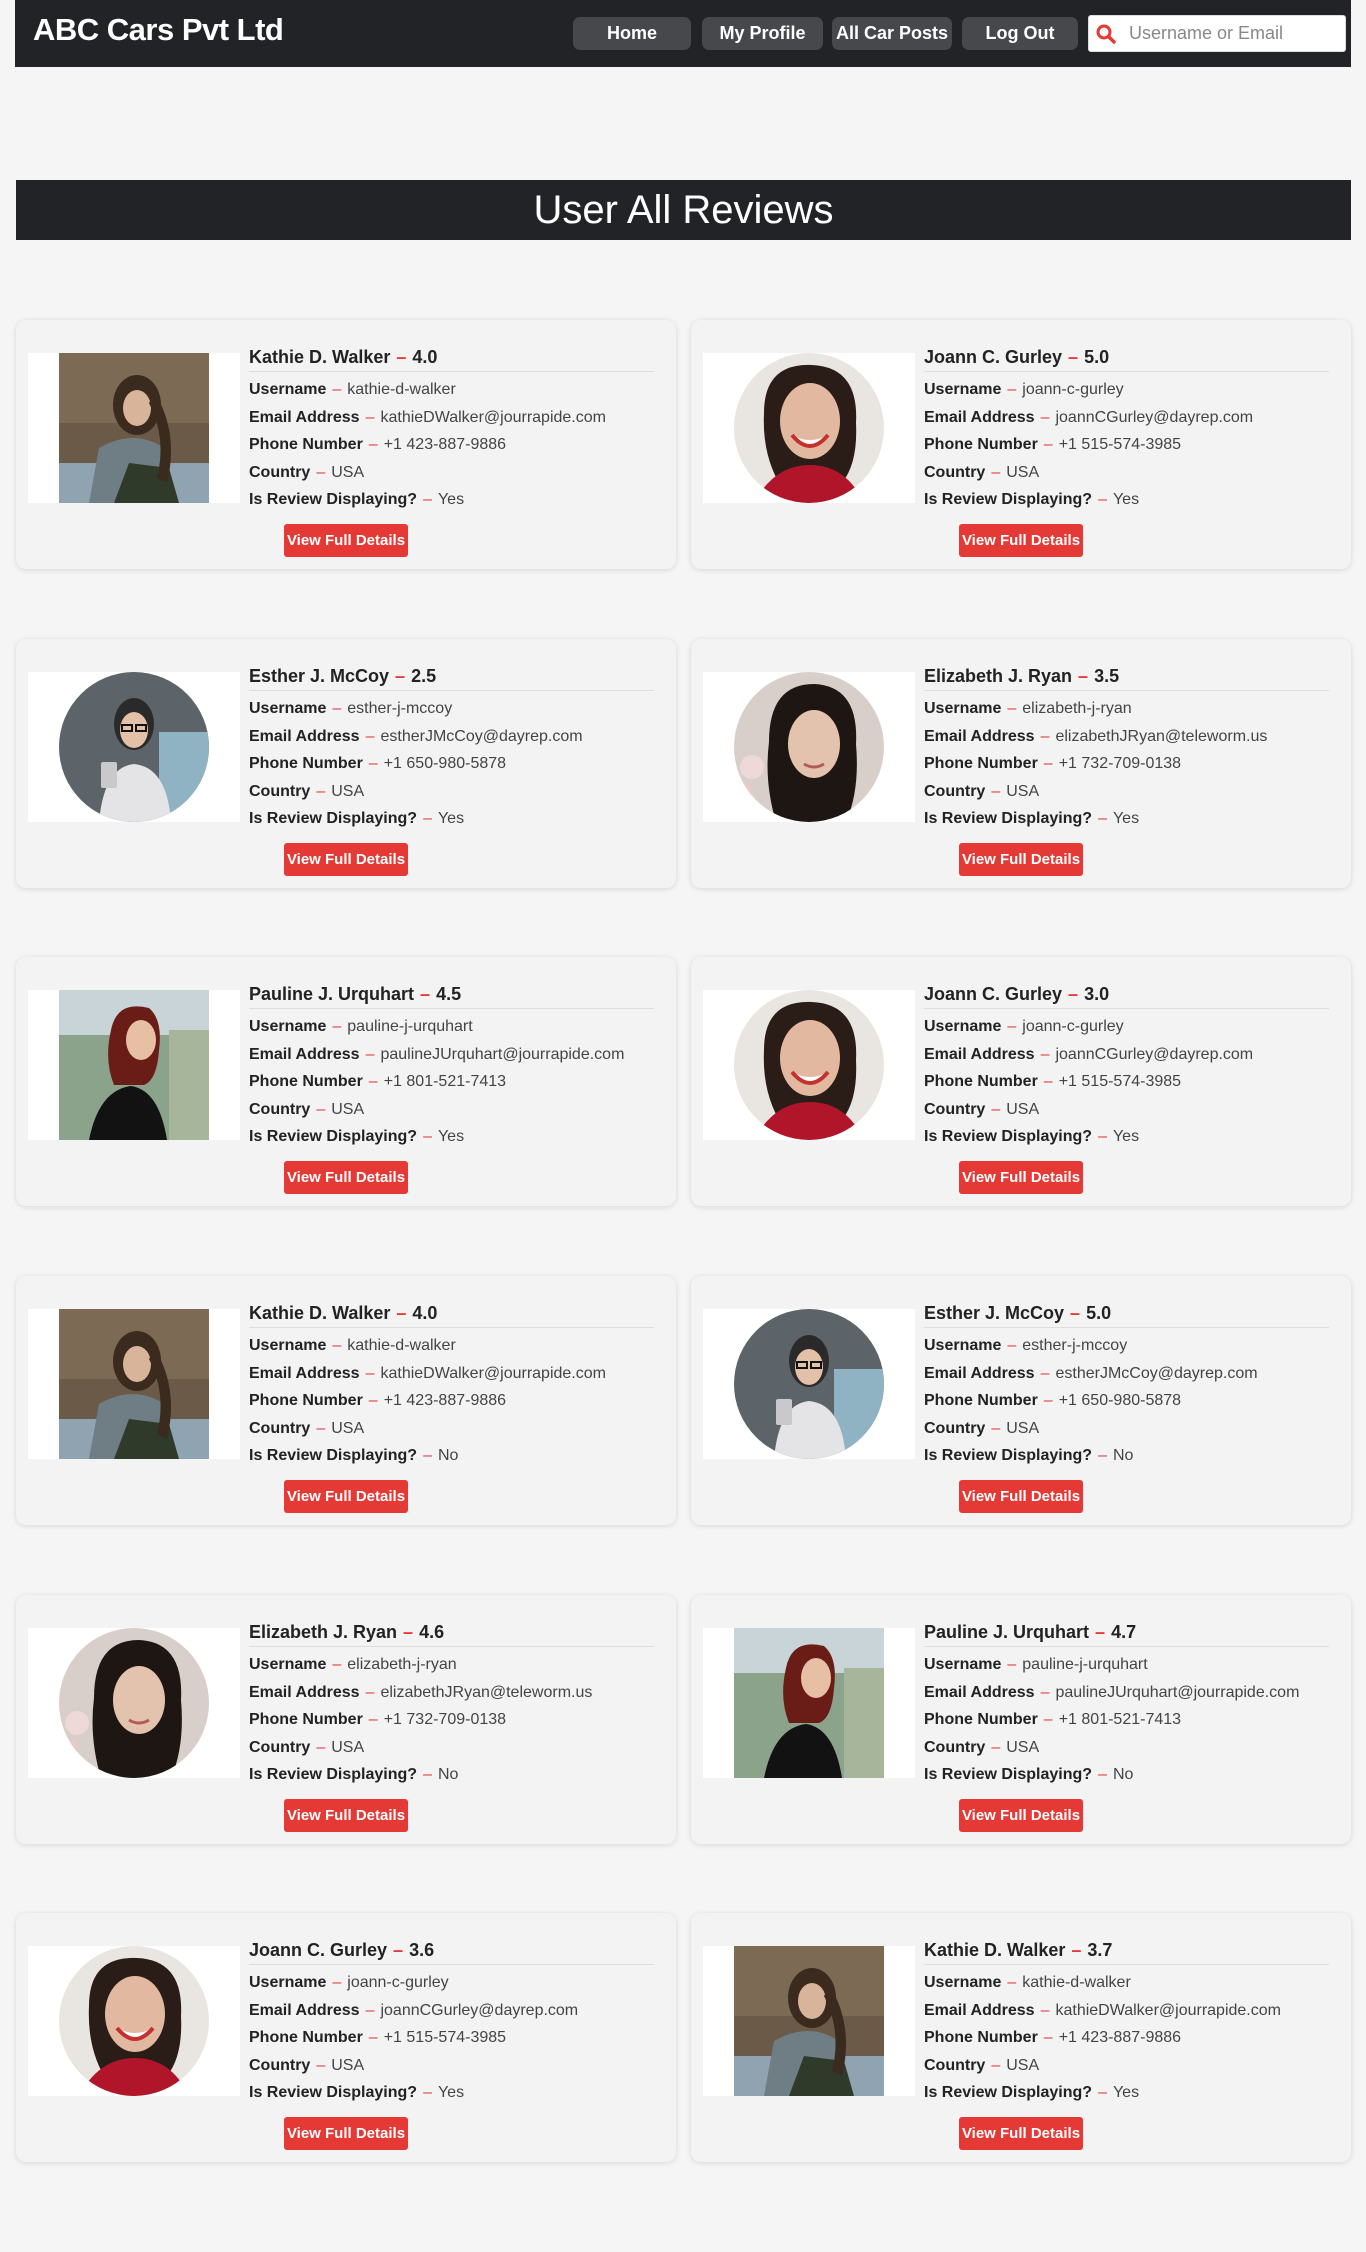  What do you see at coordinates (1123, 1774) in the screenshot?
I see `displaying-value: No` at bounding box center [1123, 1774].